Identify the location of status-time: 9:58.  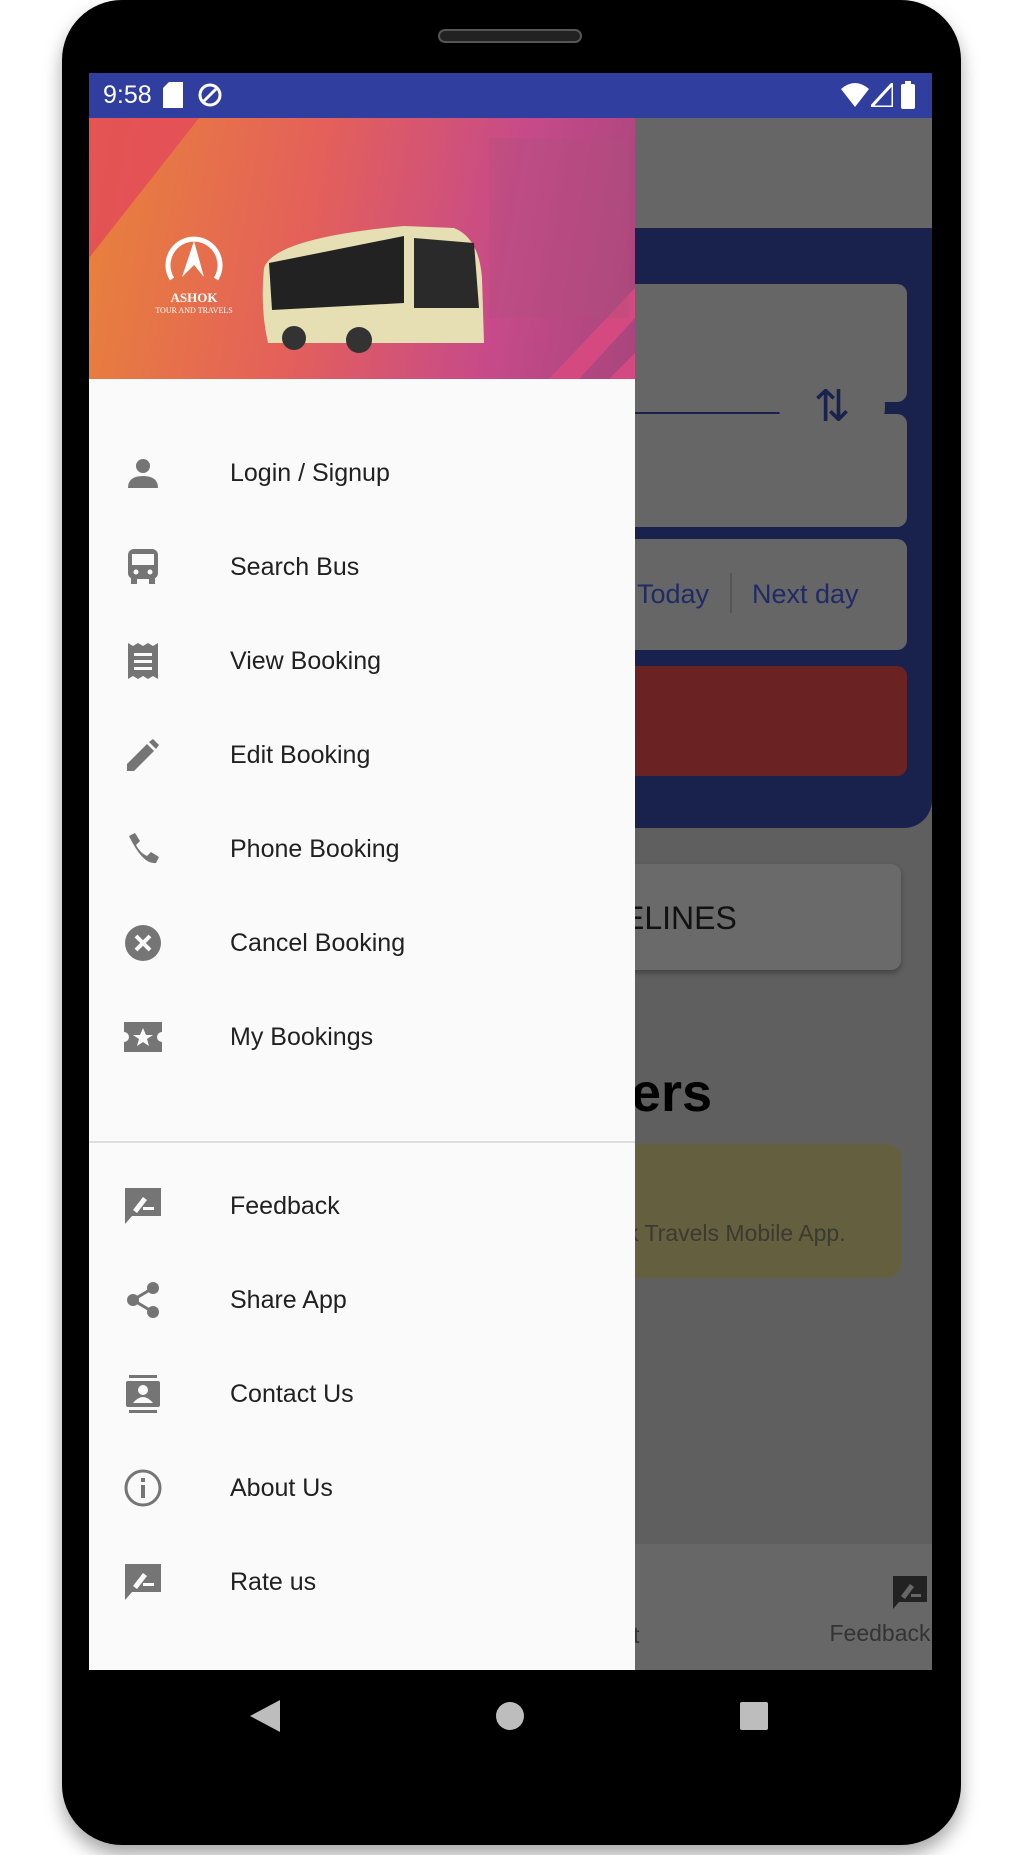
(127, 95).